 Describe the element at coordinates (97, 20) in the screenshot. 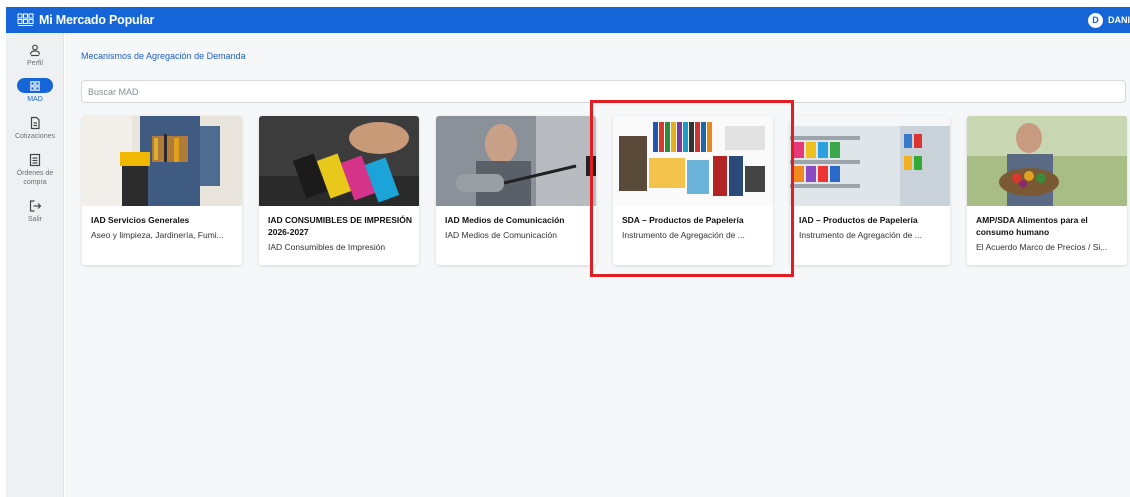

I see `app-title: Mi Mercado Popular` at that location.